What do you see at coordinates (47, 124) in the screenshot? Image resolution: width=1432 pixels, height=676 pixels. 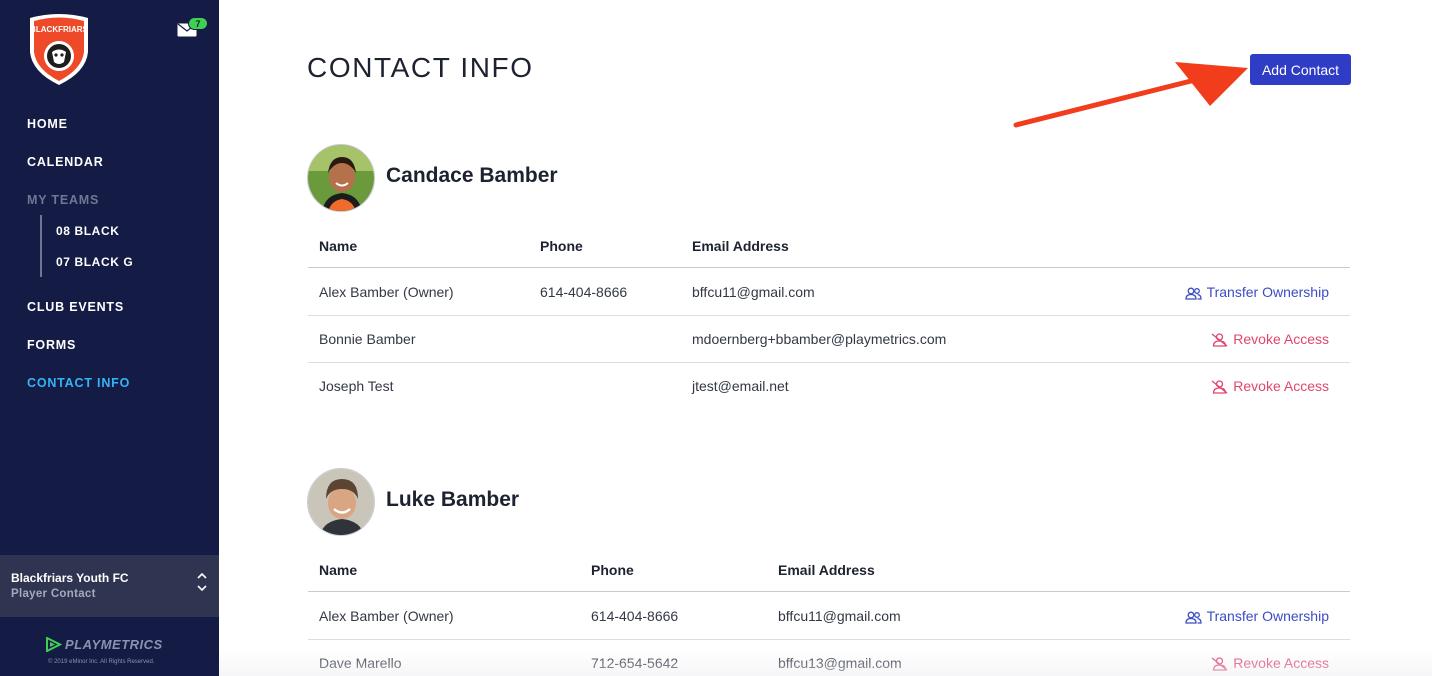 I see `nav-item-home: HOME` at bounding box center [47, 124].